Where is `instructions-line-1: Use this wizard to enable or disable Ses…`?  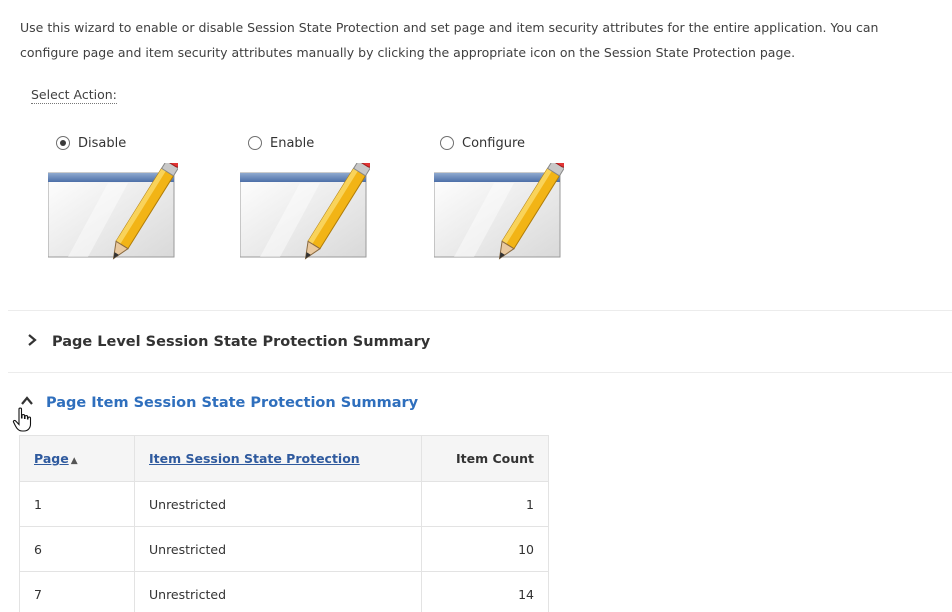 instructions-line-1: Use this wizard to enable or disable Ses… is located at coordinates (449, 27).